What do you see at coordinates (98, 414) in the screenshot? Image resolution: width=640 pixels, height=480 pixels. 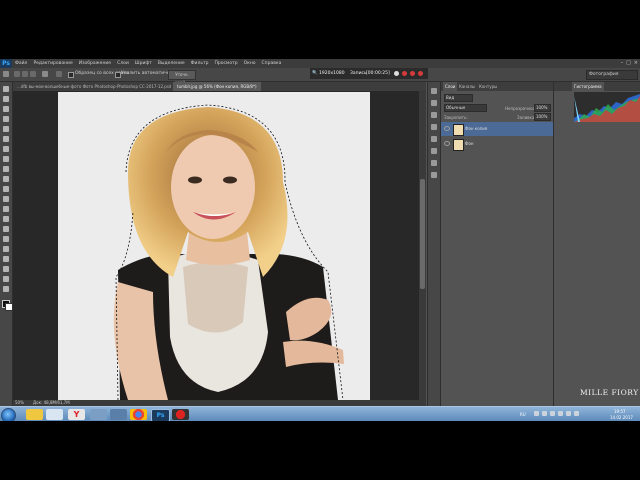 I see `media-taskbar-icon` at bounding box center [98, 414].